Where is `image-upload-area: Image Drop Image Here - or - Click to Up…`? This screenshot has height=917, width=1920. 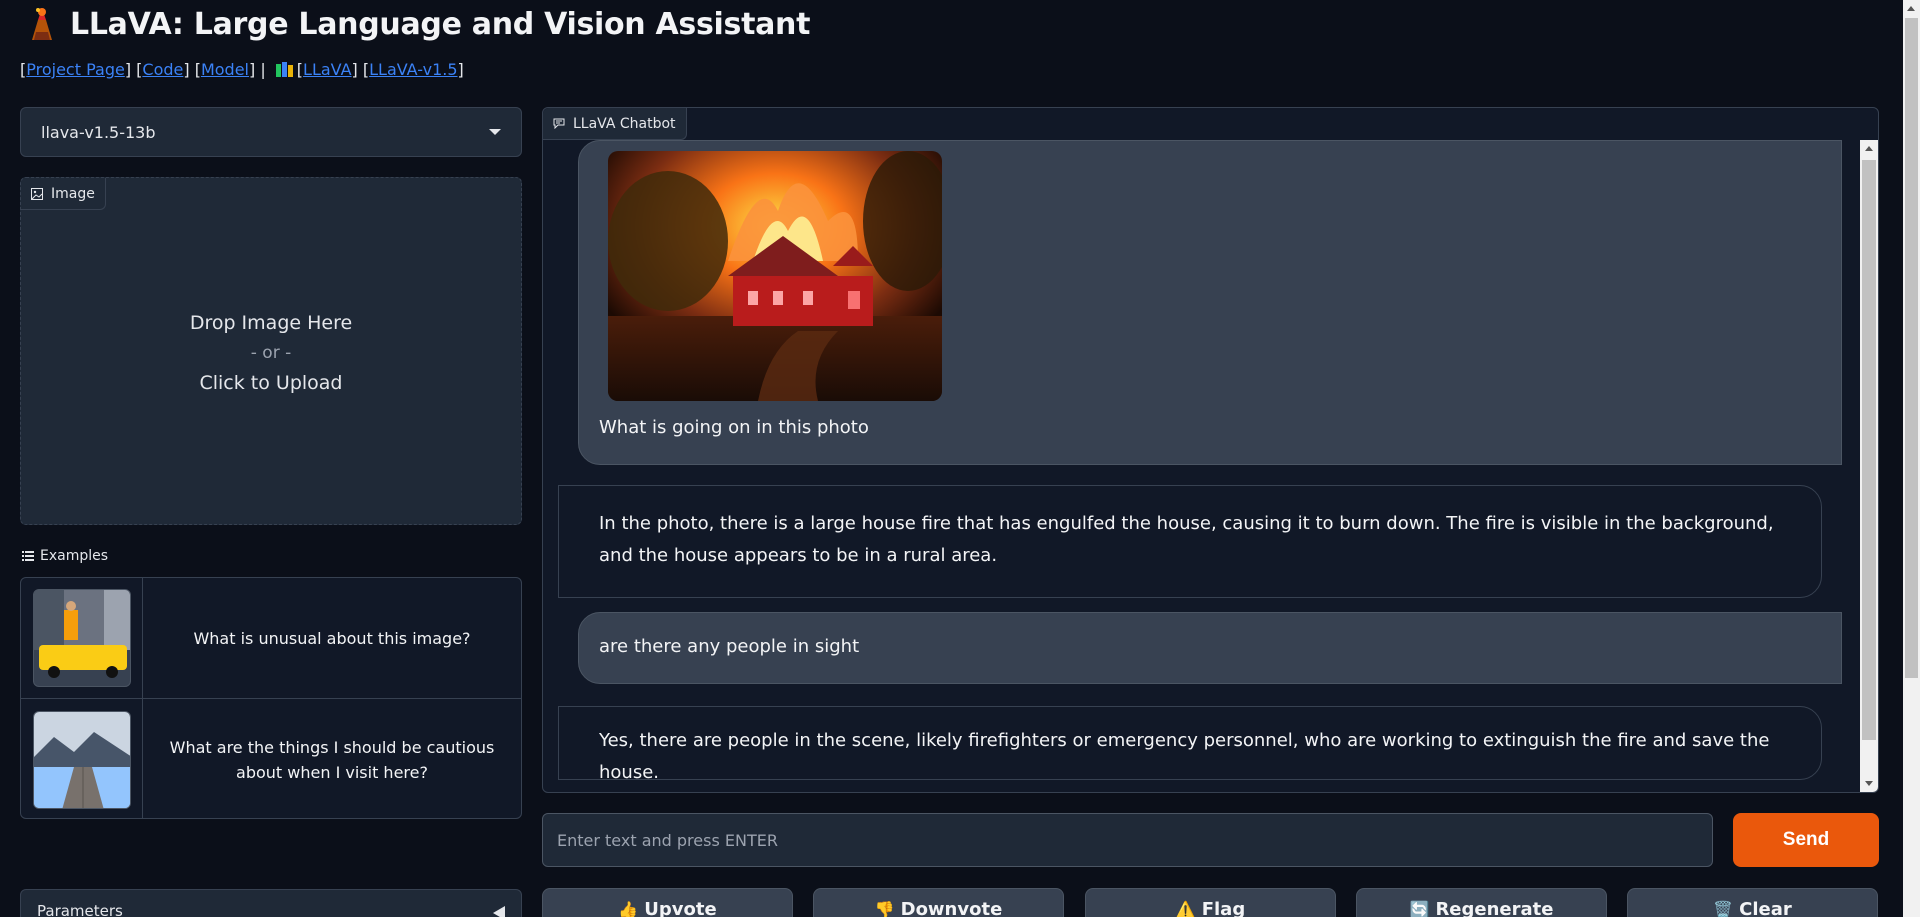 image-upload-area: Image Drop Image Here - or - Click to Up… is located at coordinates (271, 351).